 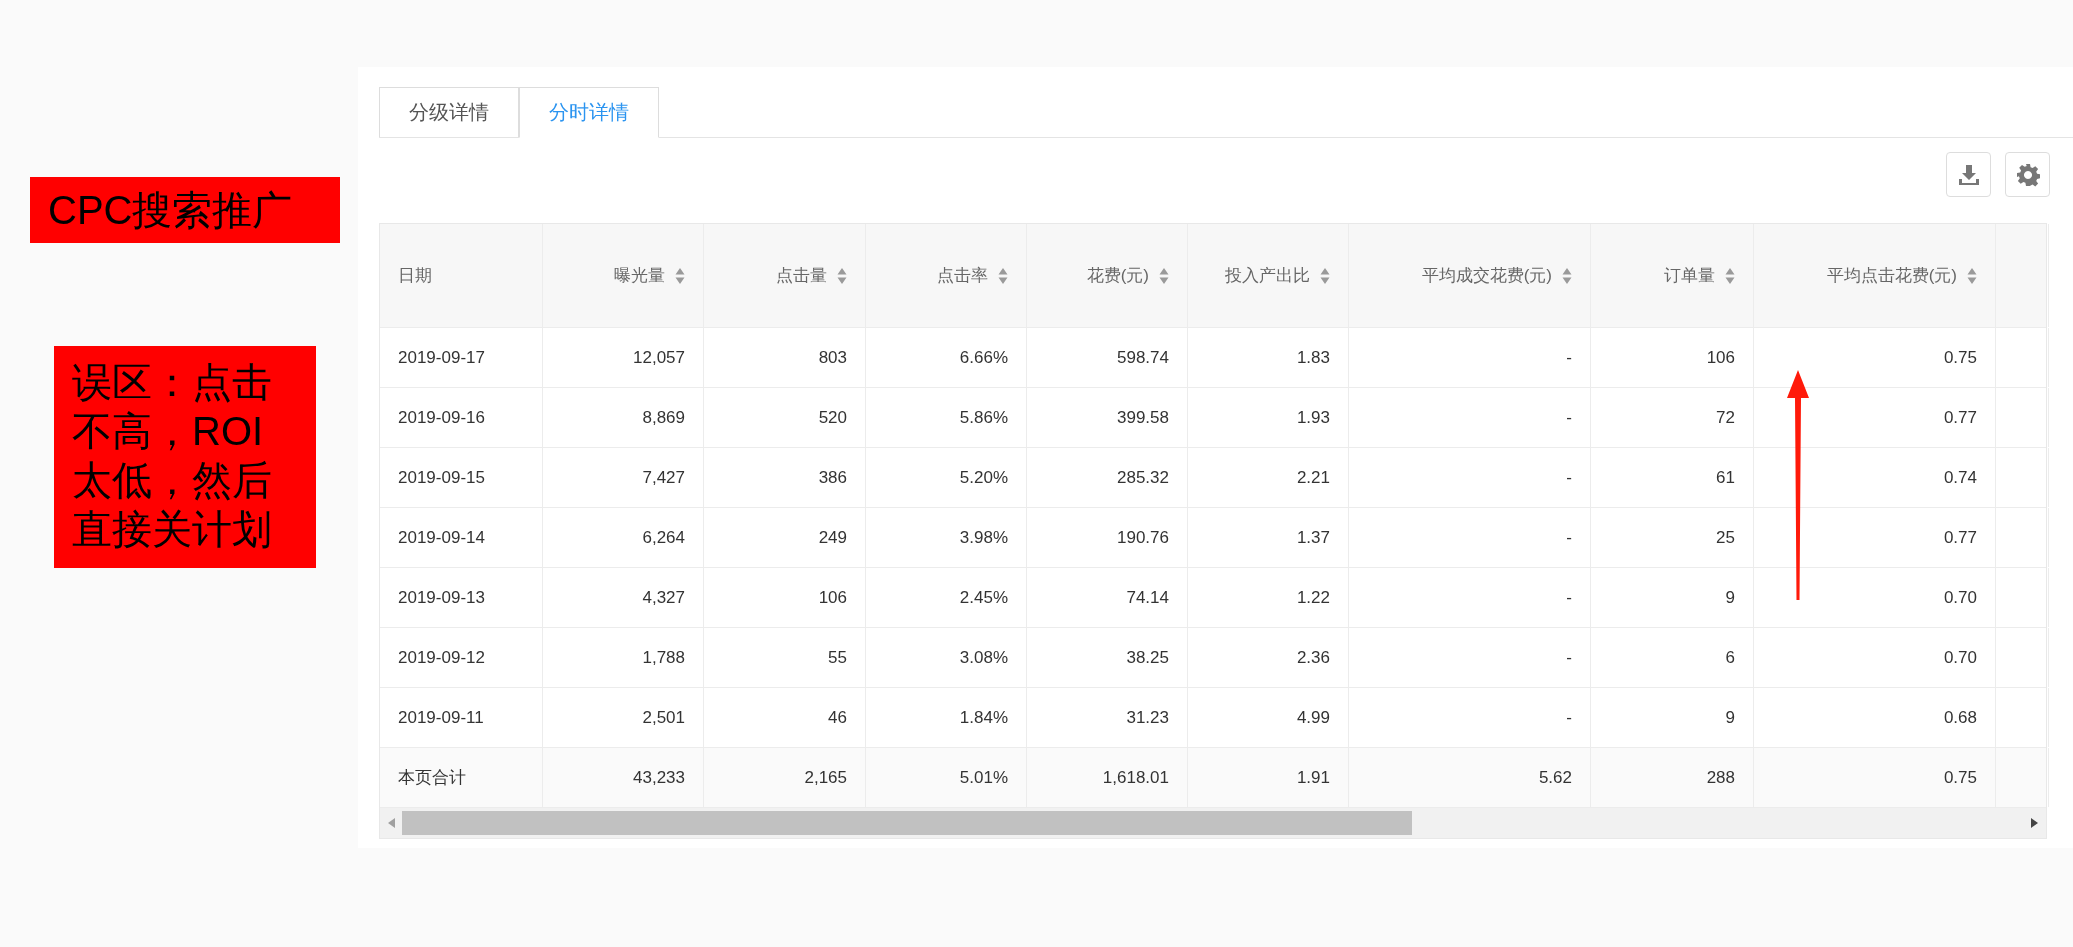 What do you see at coordinates (1107, 597) in the screenshot?
I see `table-cell: 74.14` at bounding box center [1107, 597].